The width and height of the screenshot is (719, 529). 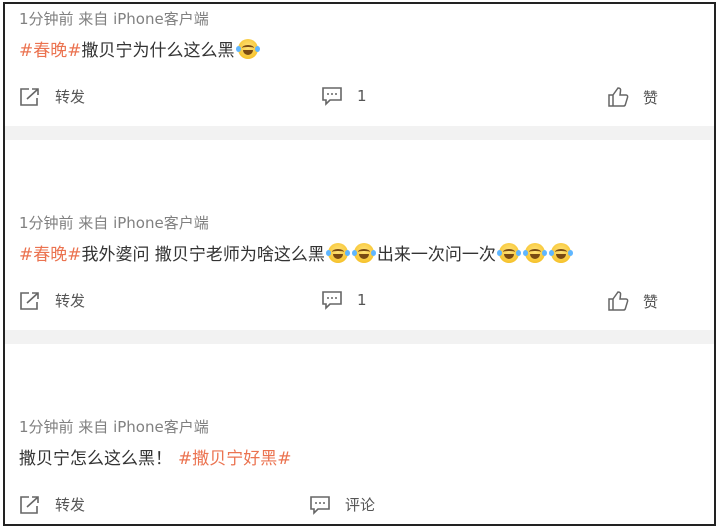 I want to click on post-actions: 转发 评论, so click(x=359, y=507).